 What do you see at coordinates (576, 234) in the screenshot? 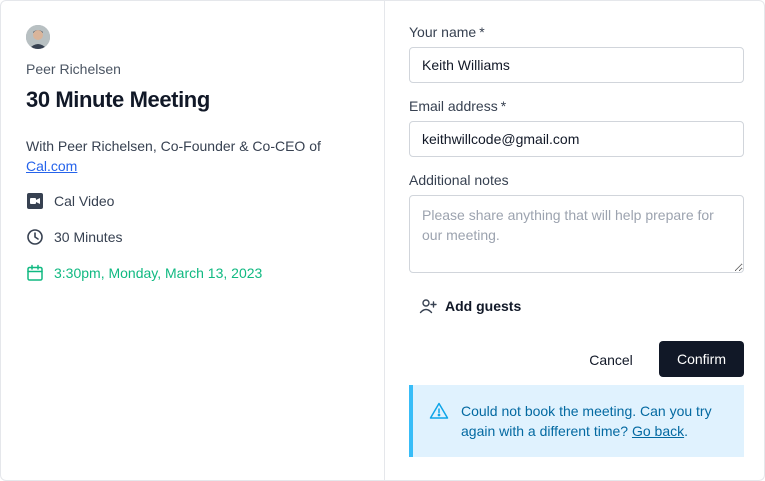
I see `notes-textarea` at bounding box center [576, 234].